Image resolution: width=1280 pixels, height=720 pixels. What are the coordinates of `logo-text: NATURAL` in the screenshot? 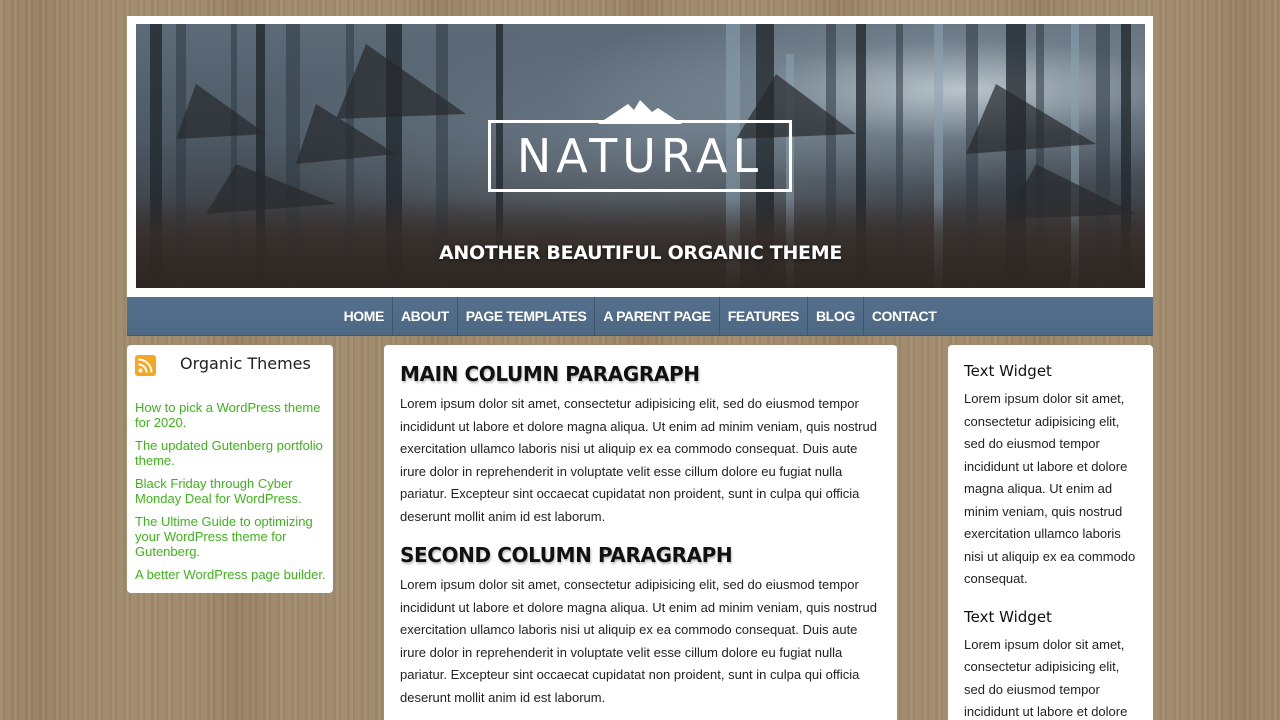 It's located at (640, 156).